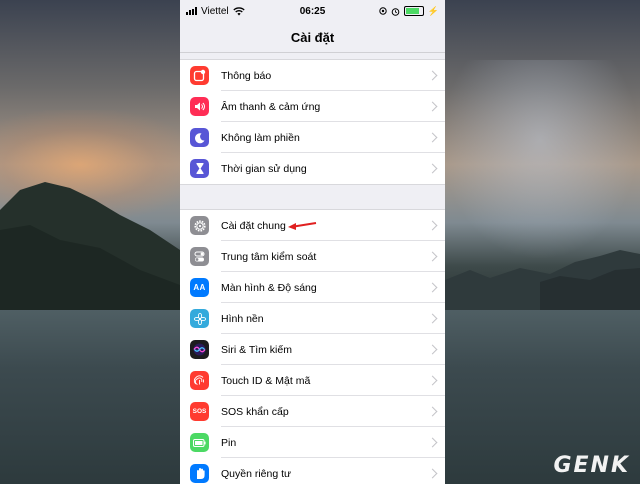 The height and width of the screenshot is (484, 640). Describe the element at coordinates (266, 380) in the screenshot. I see `settings-row-label: Touch ID & Mật mã` at that location.